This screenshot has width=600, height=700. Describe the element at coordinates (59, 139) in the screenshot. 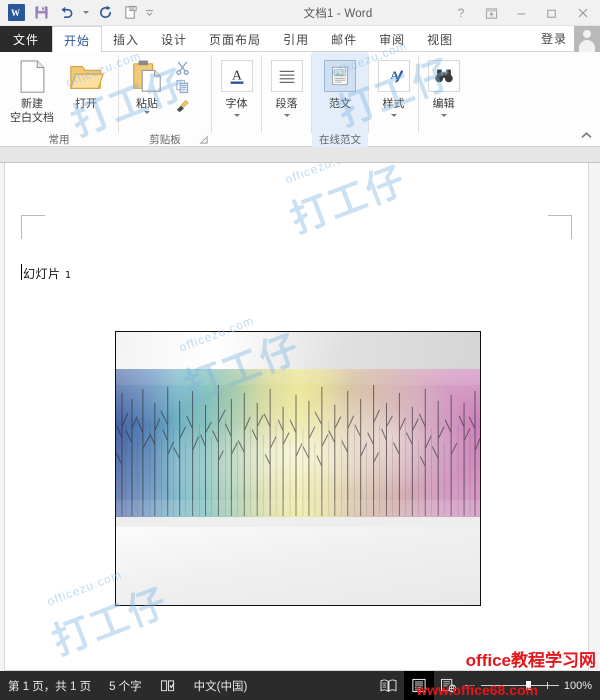

I see `ribbon-group-label-common: 常用` at that location.